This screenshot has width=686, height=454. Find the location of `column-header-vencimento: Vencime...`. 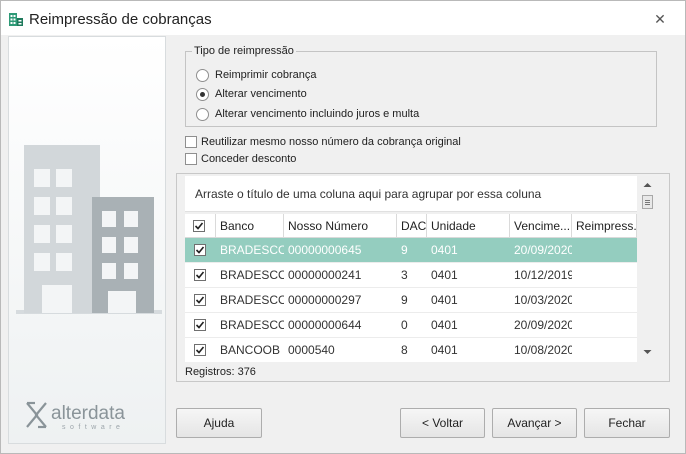

column-header-vencimento: Vencime... is located at coordinates (541, 226).